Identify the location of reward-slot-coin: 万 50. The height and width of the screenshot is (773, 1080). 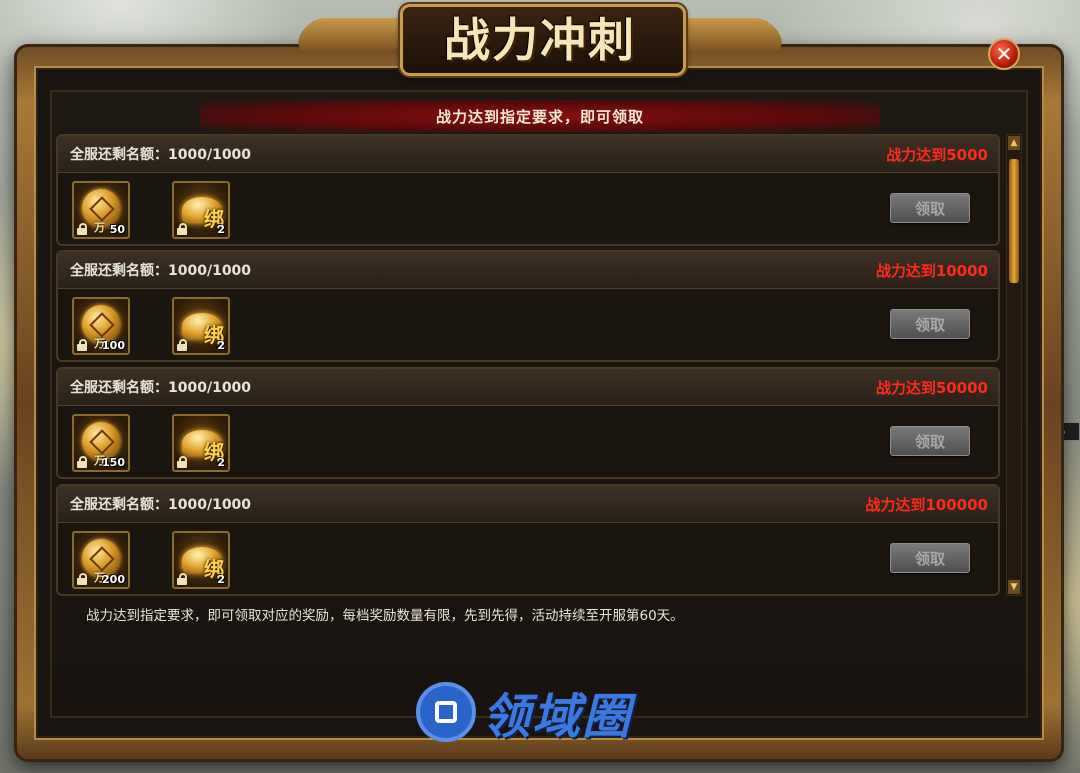
(101, 210).